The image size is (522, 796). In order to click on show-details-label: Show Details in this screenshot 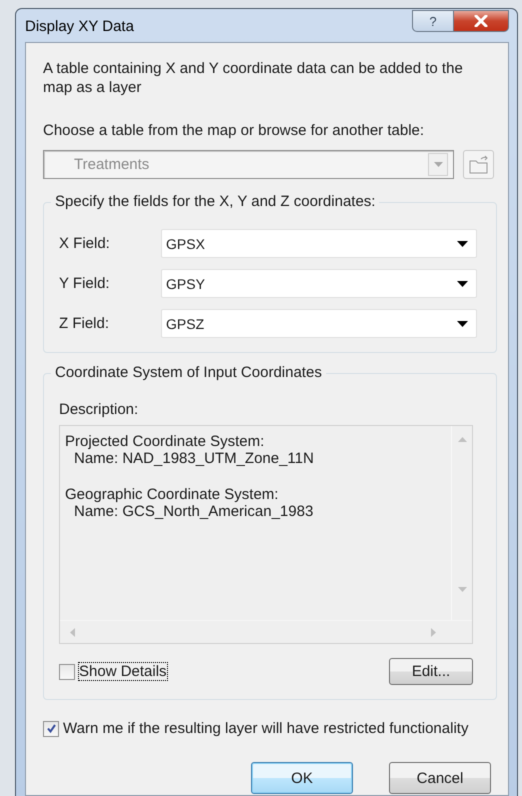, I will do `click(123, 671)`.